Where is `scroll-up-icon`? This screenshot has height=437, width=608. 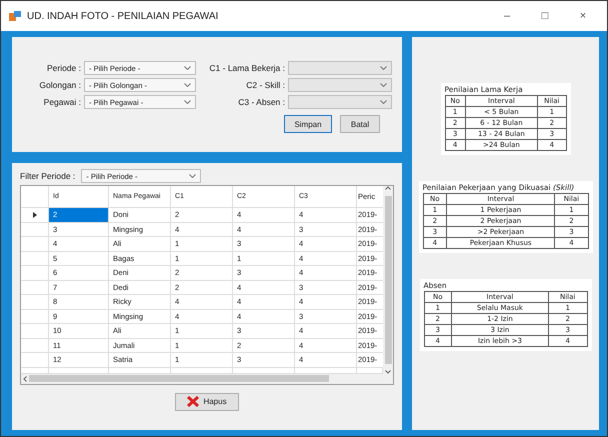
scroll-up-icon is located at coordinates (388, 188).